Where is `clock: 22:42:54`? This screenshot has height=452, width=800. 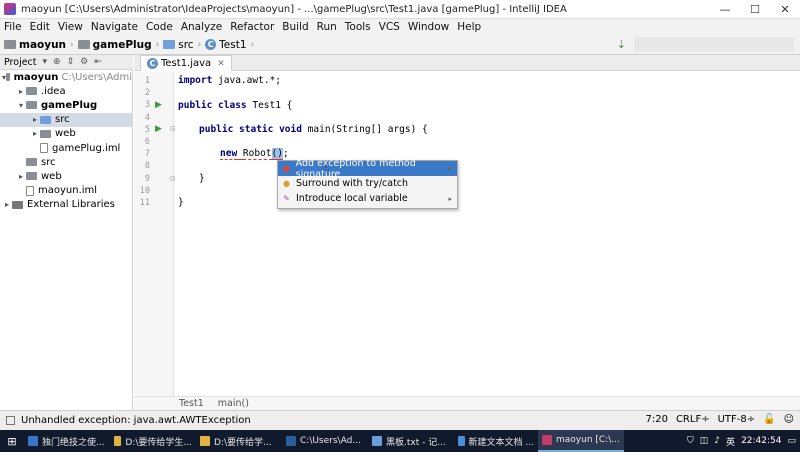
clock: 22:42:54 is located at coordinates (761, 441).